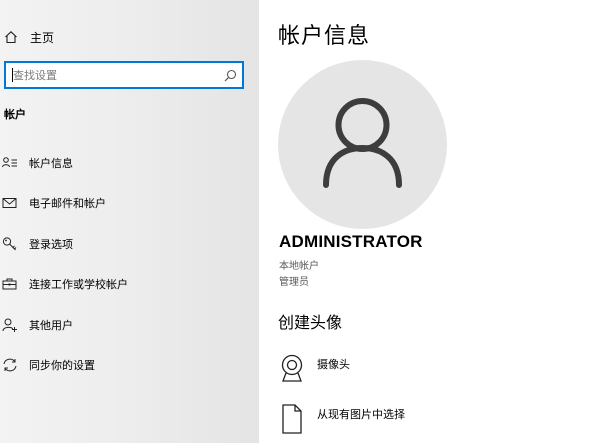 This screenshot has width=600, height=443. I want to click on browse-picture-label: 从现有图片中选择, so click(361, 414).